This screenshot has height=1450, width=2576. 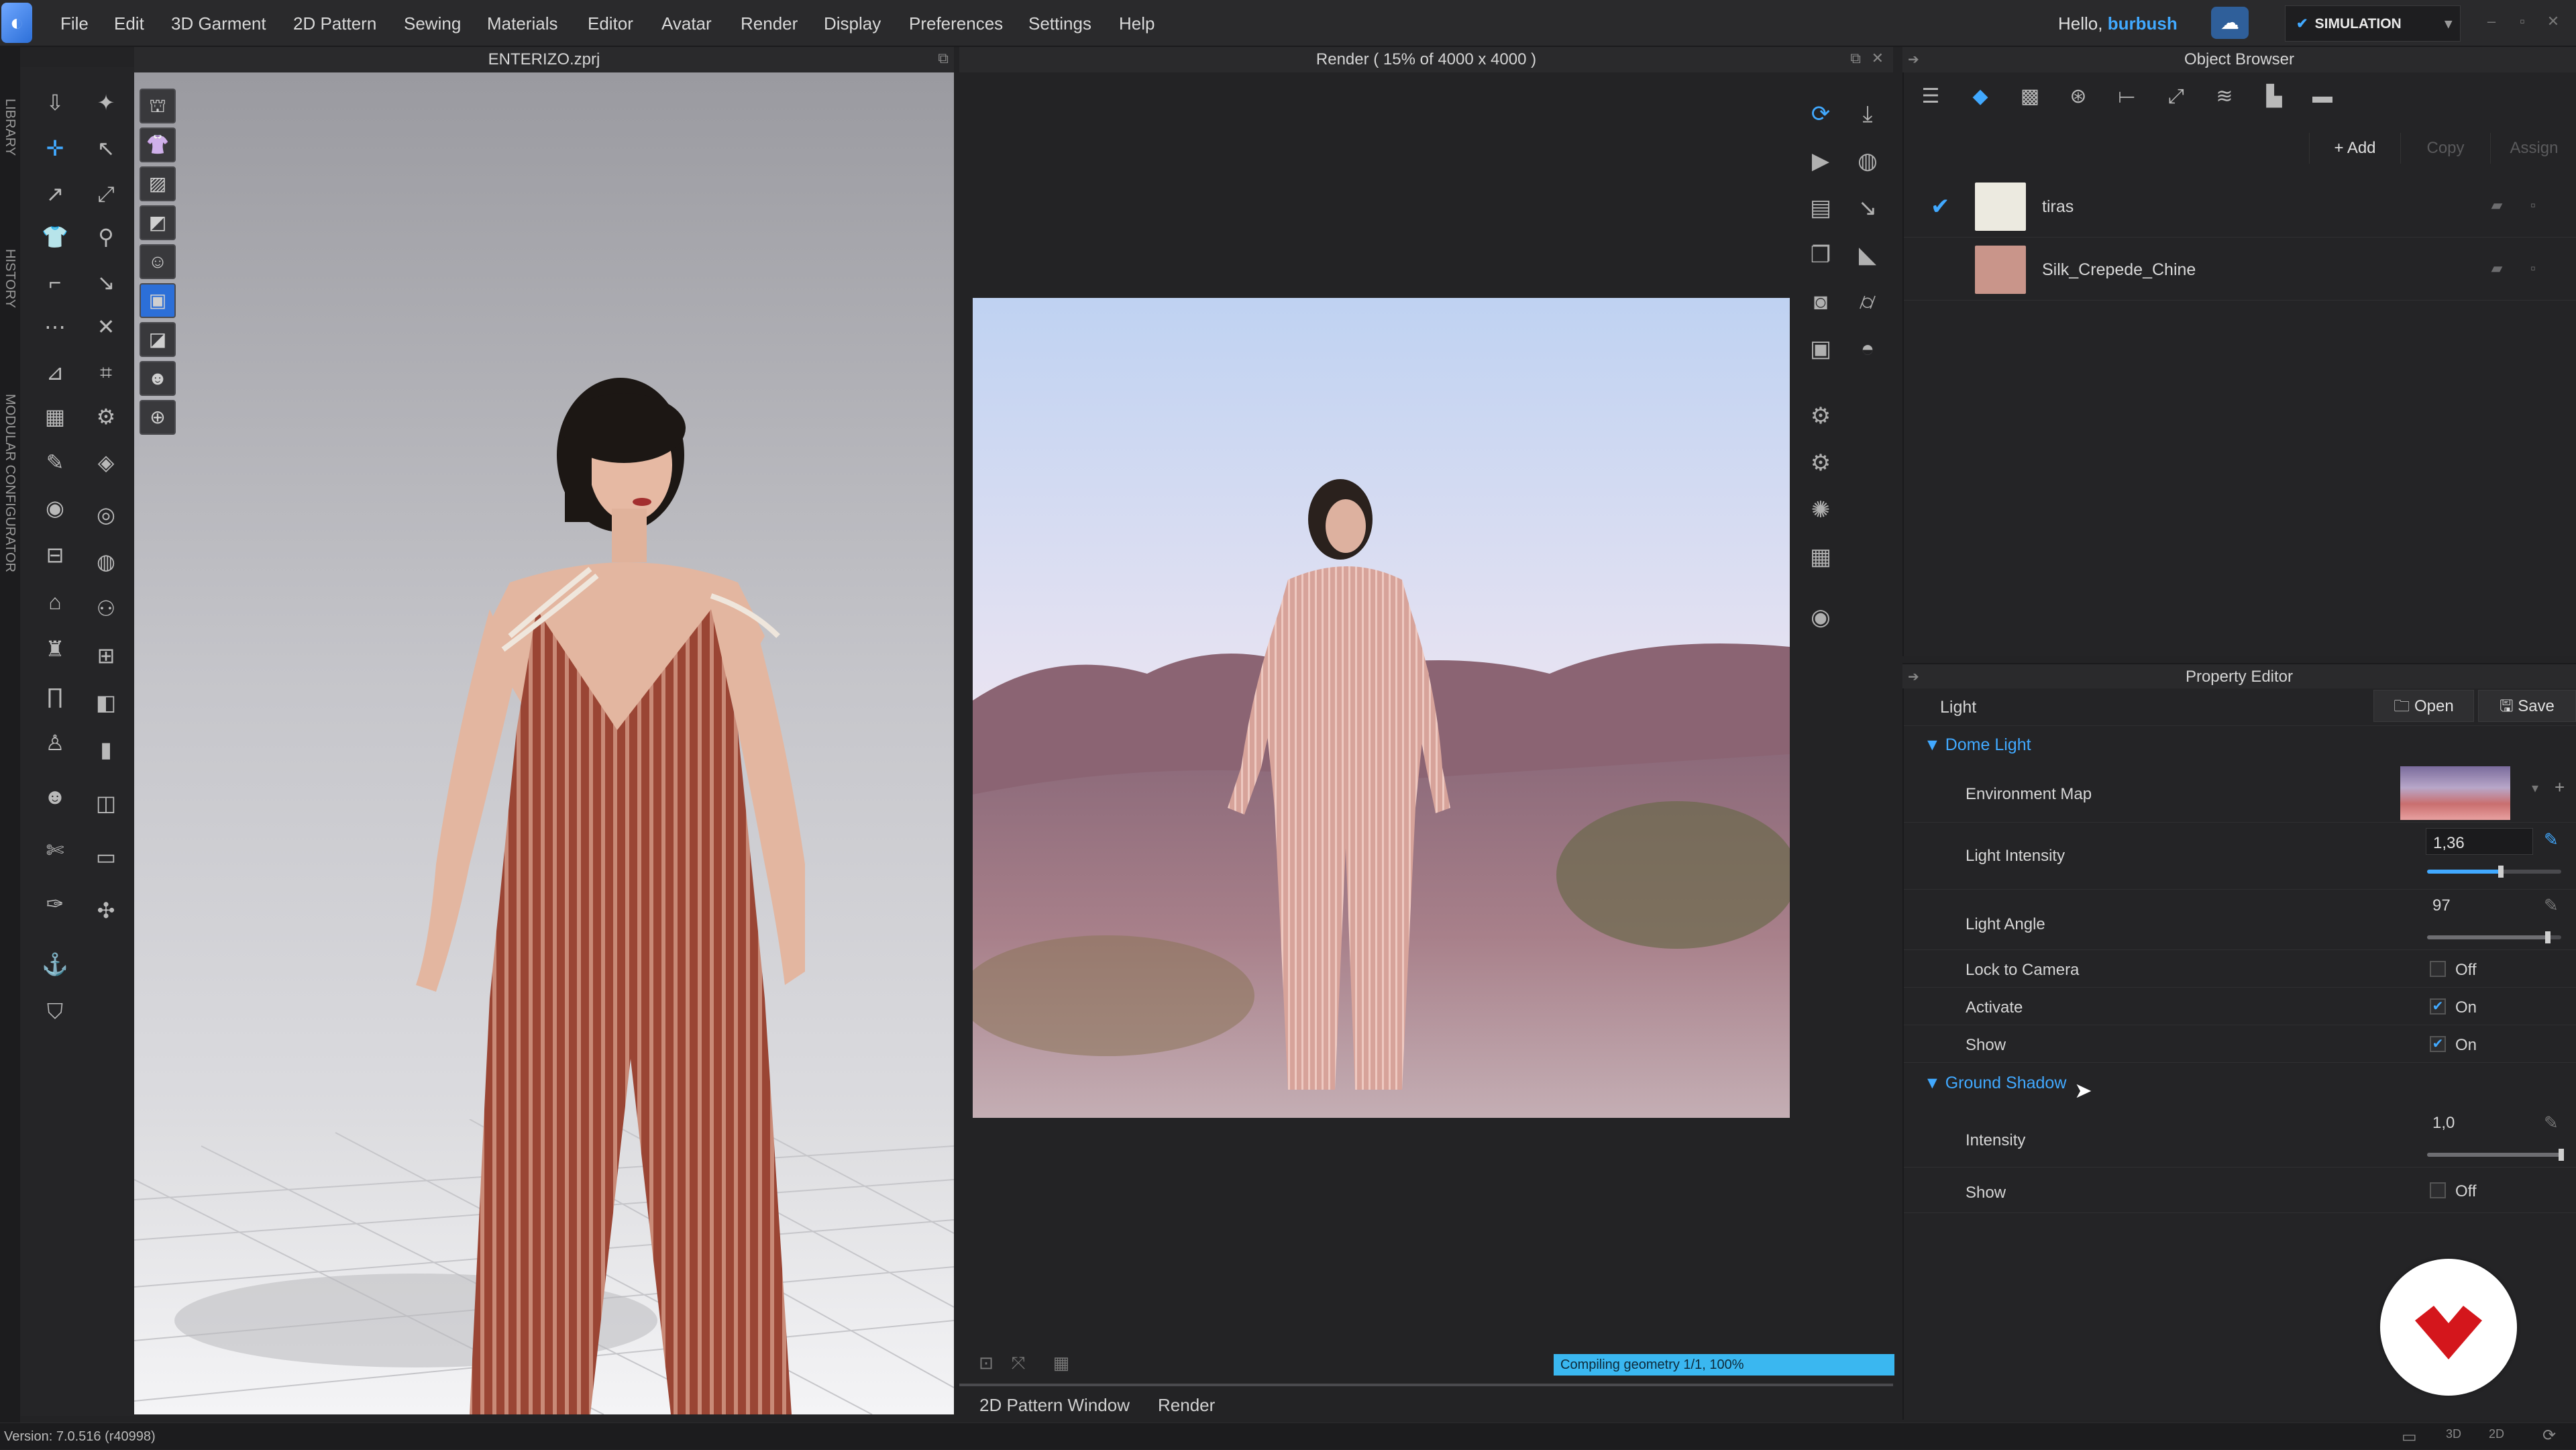 What do you see at coordinates (2126, 96) in the screenshot?
I see `zipper-list-icon: ⟝` at bounding box center [2126, 96].